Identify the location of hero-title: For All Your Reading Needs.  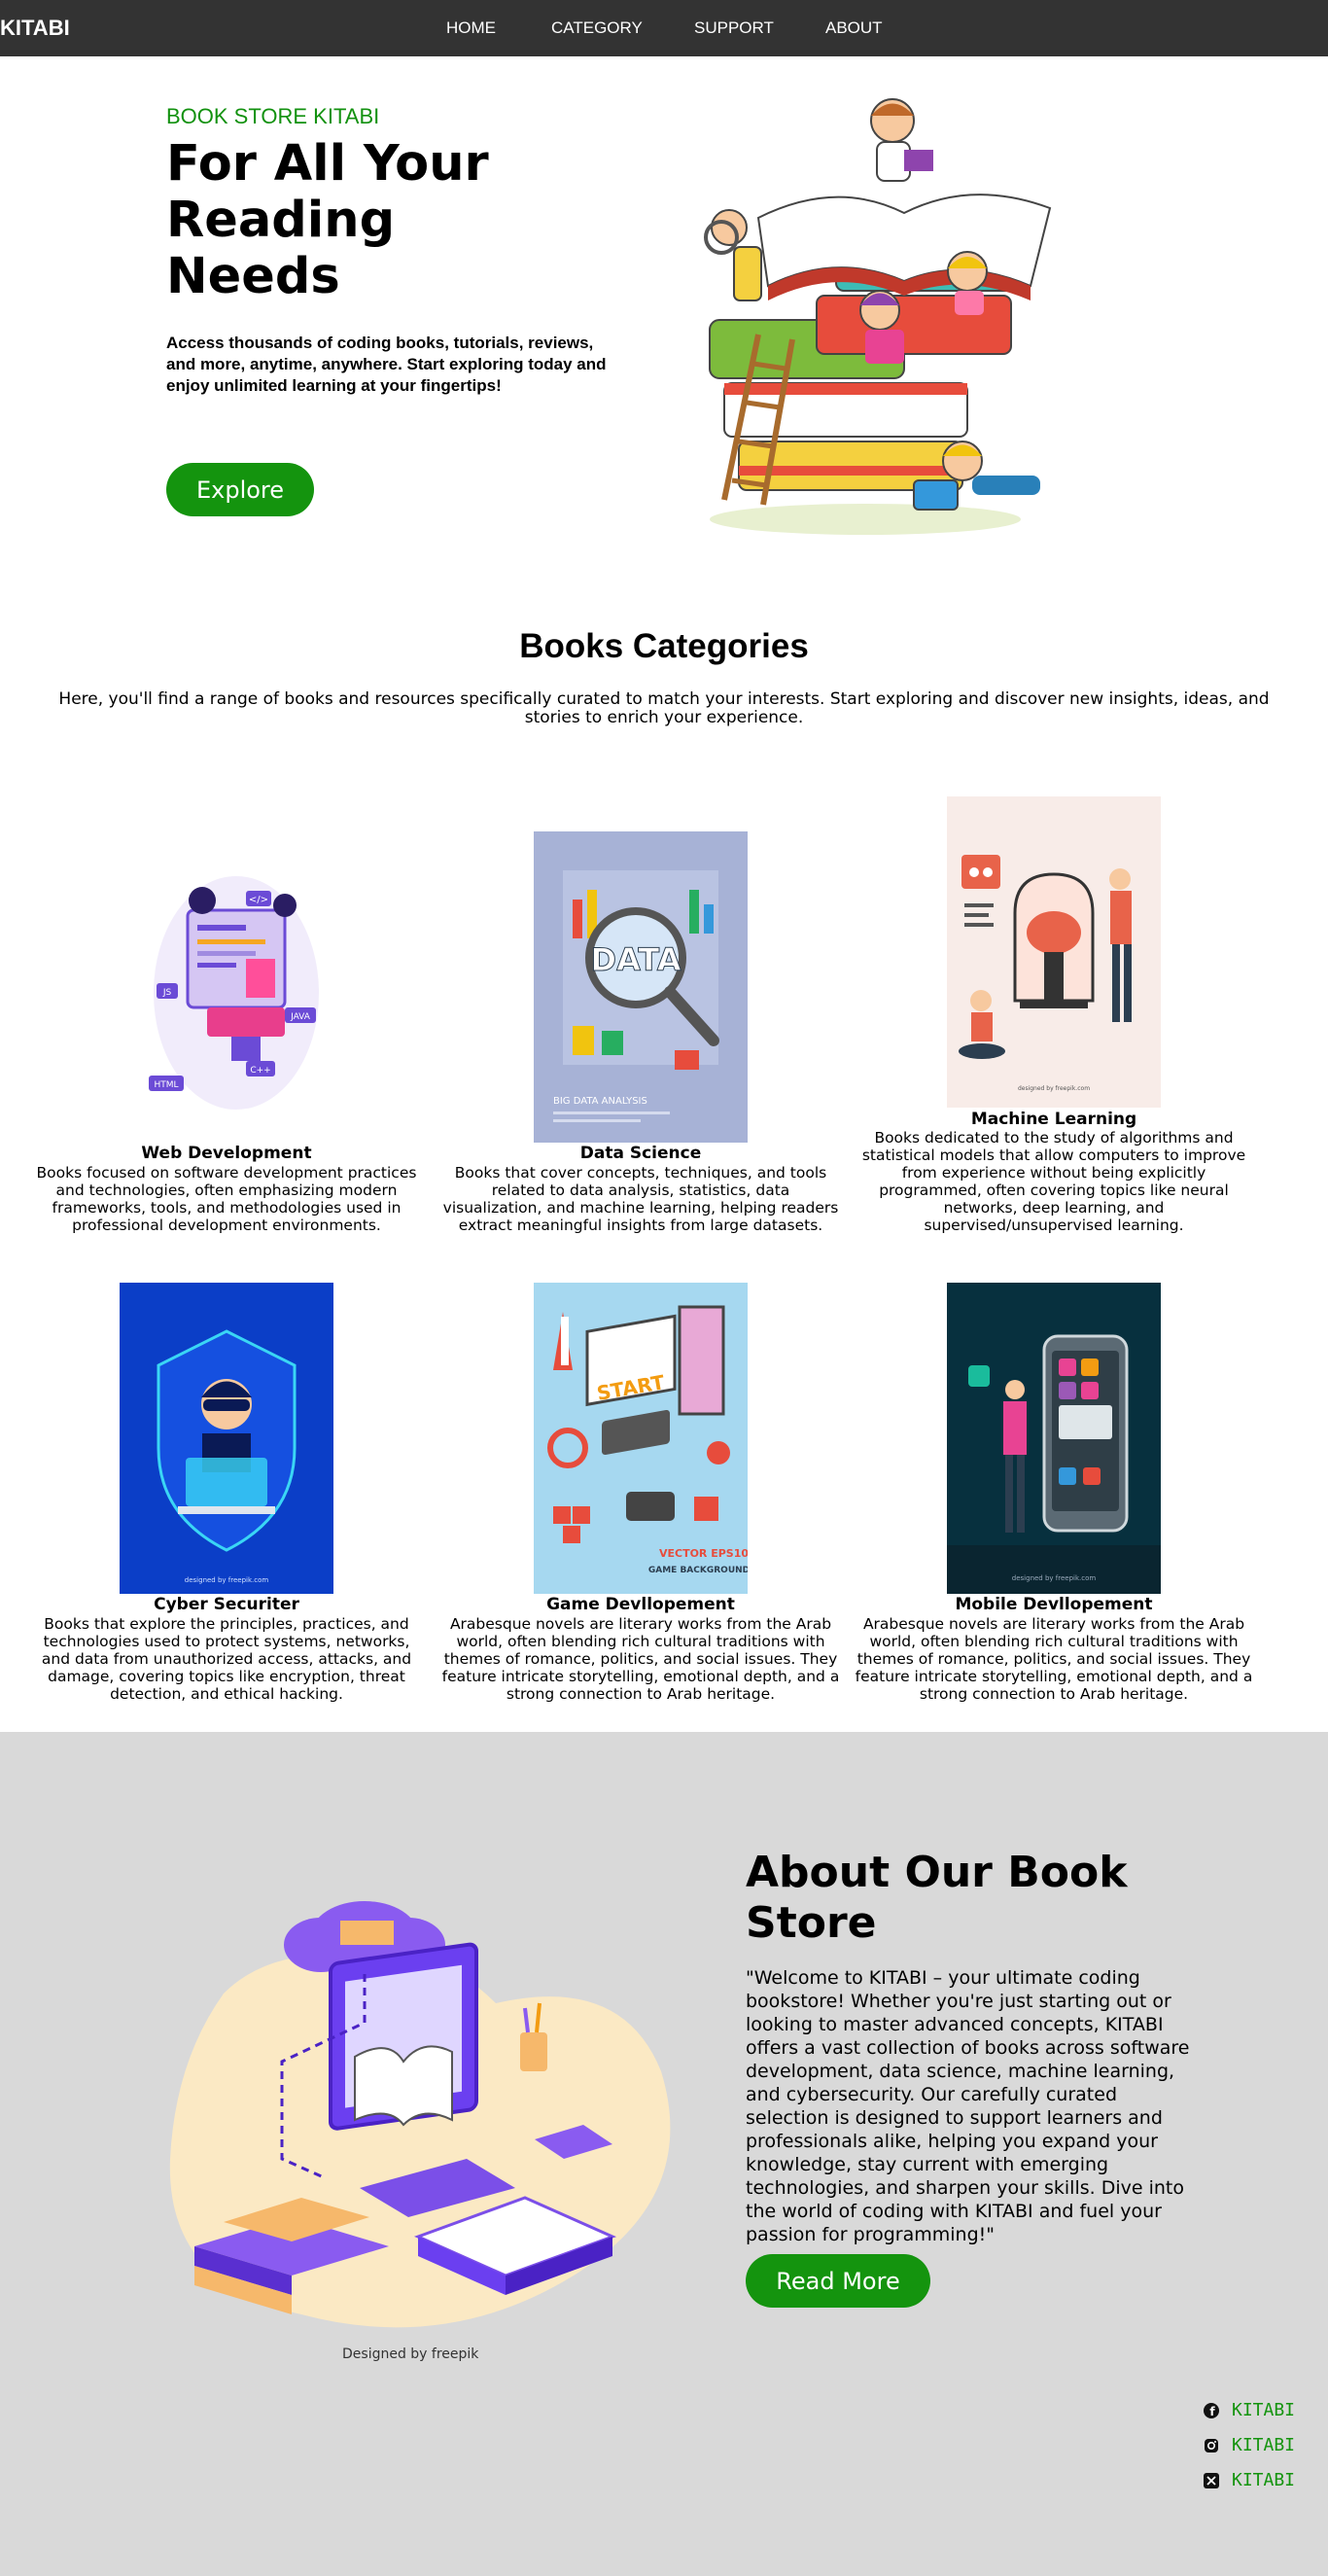
(327, 220).